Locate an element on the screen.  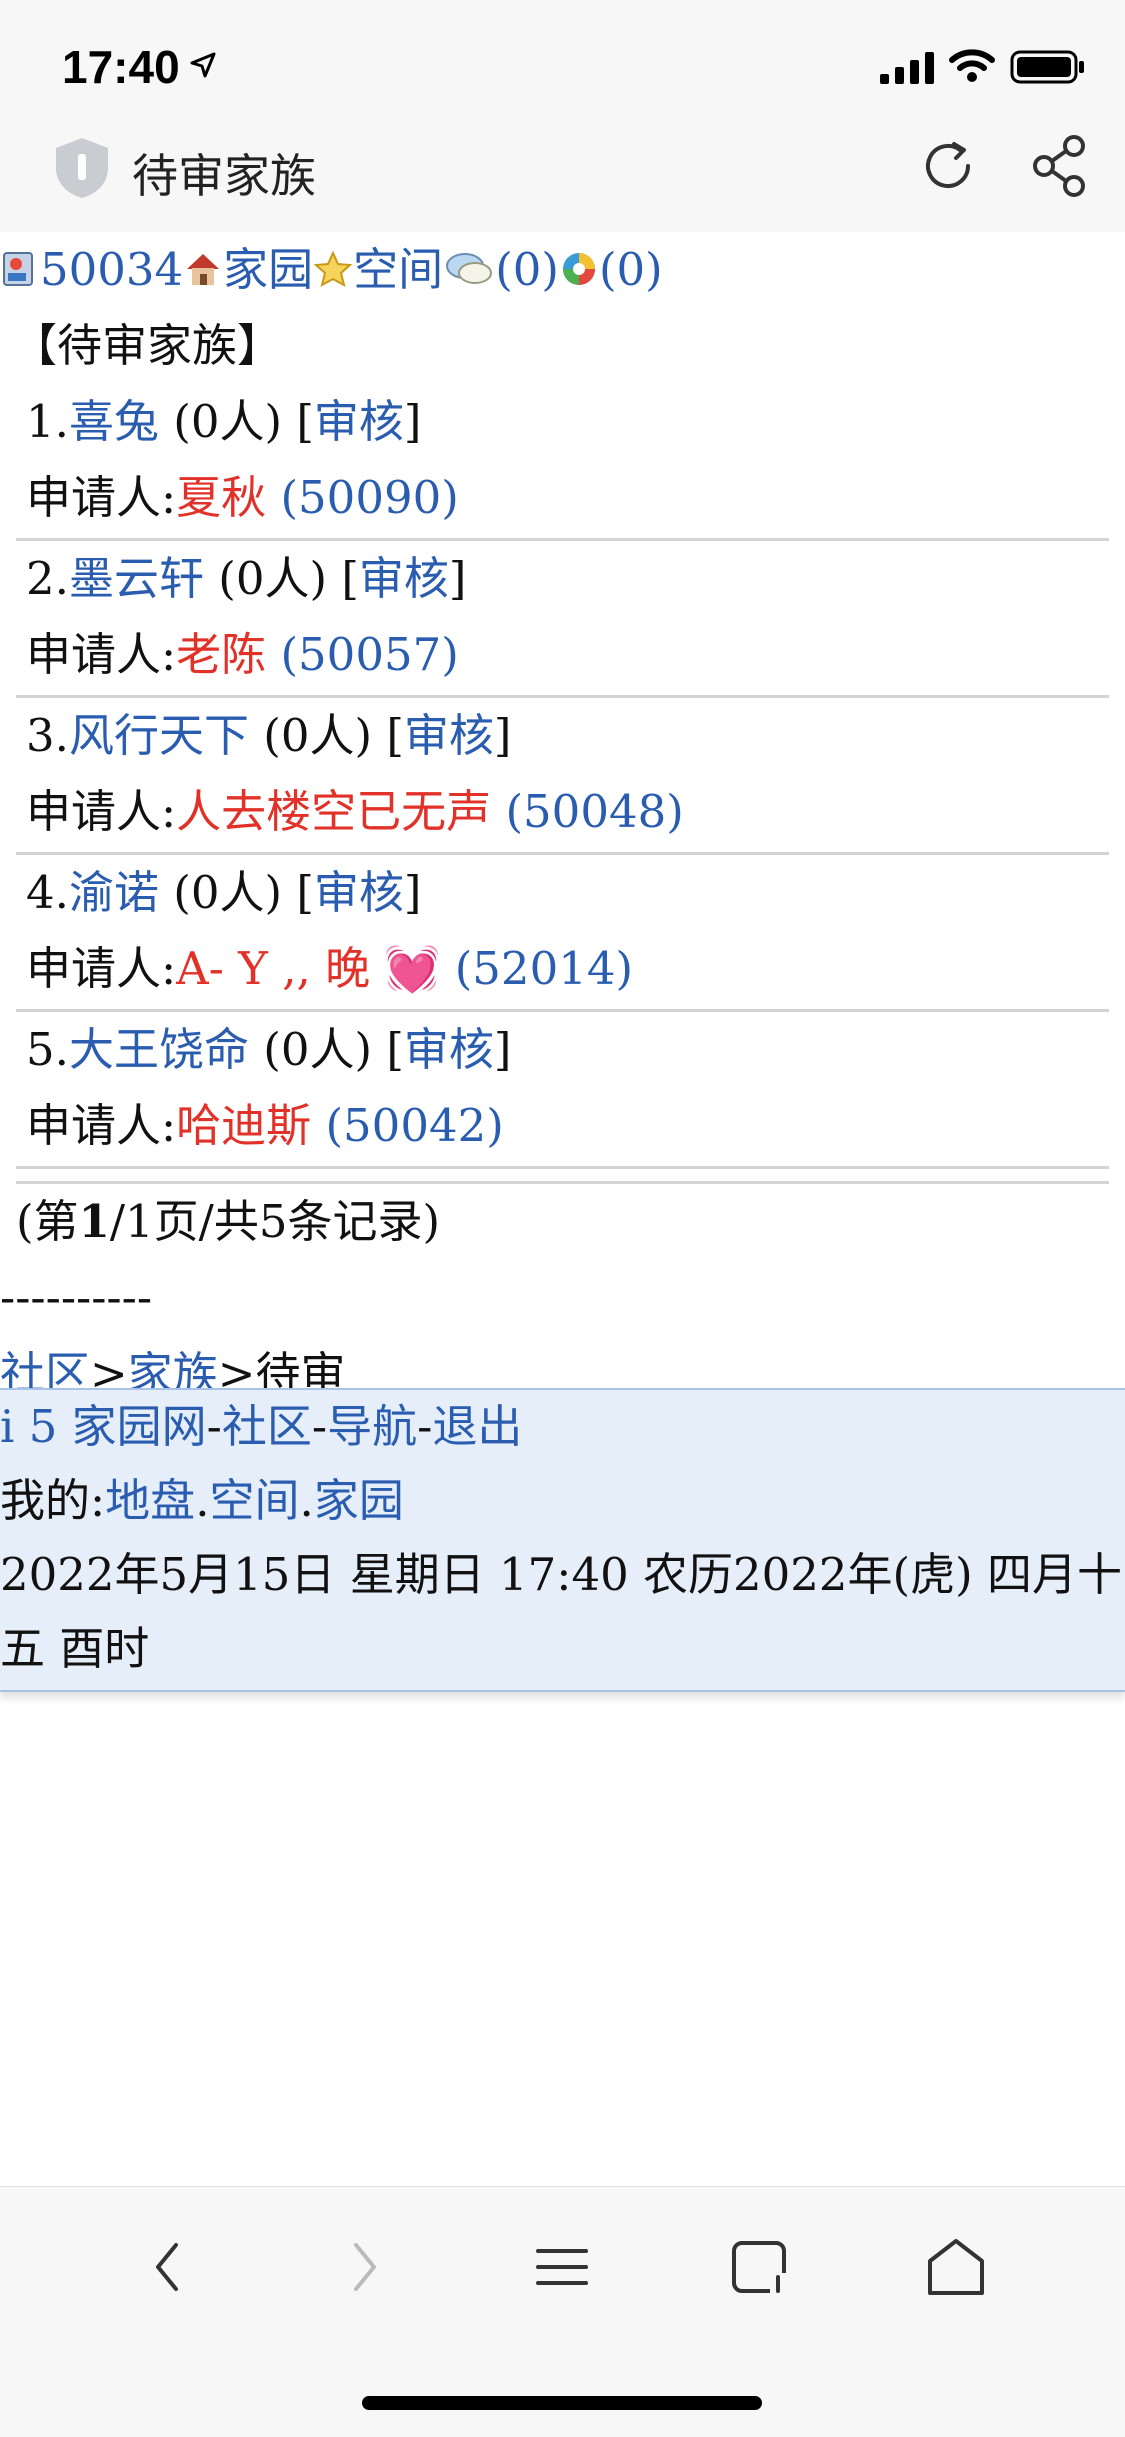
pagination-info: (第1/1页/共5条记录) is located at coordinates (562, 1220).